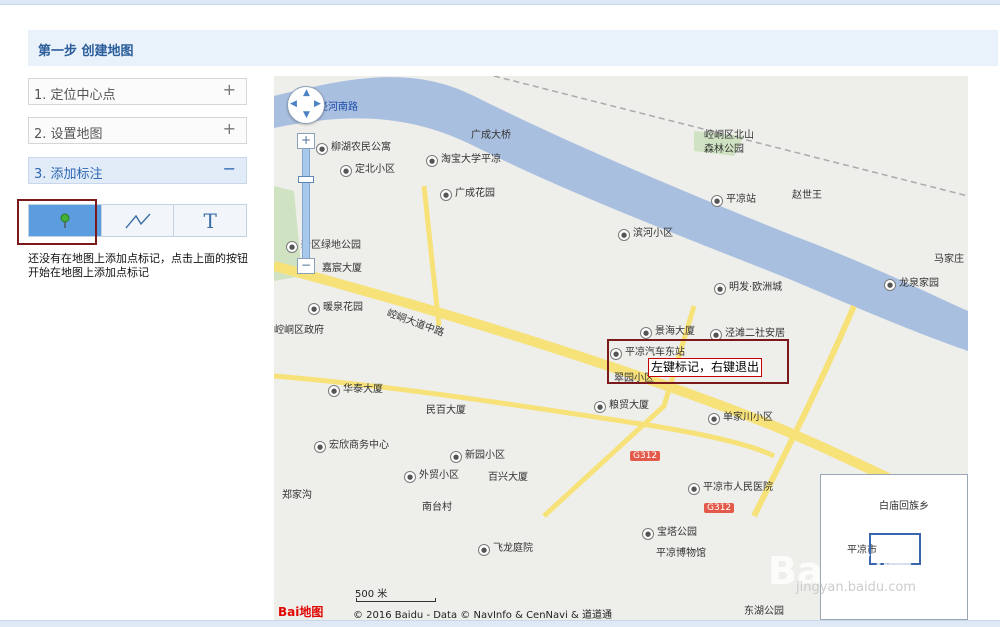 Image resolution: width=1000 pixels, height=627 pixels. What do you see at coordinates (463, 158) in the screenshot?
I see `map-label: ● 淘宝大学平凉` at bounding box center [463, 158].